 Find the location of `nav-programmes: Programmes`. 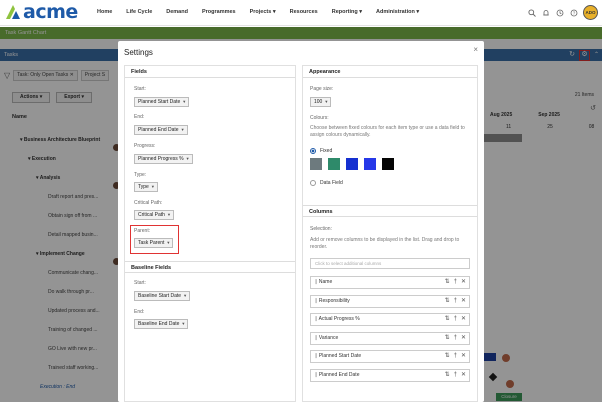

nav-programmes: Programmes is located at coordinates (219, 12).